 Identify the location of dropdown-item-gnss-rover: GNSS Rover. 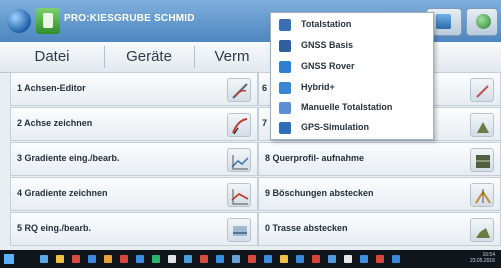
(352, 67).